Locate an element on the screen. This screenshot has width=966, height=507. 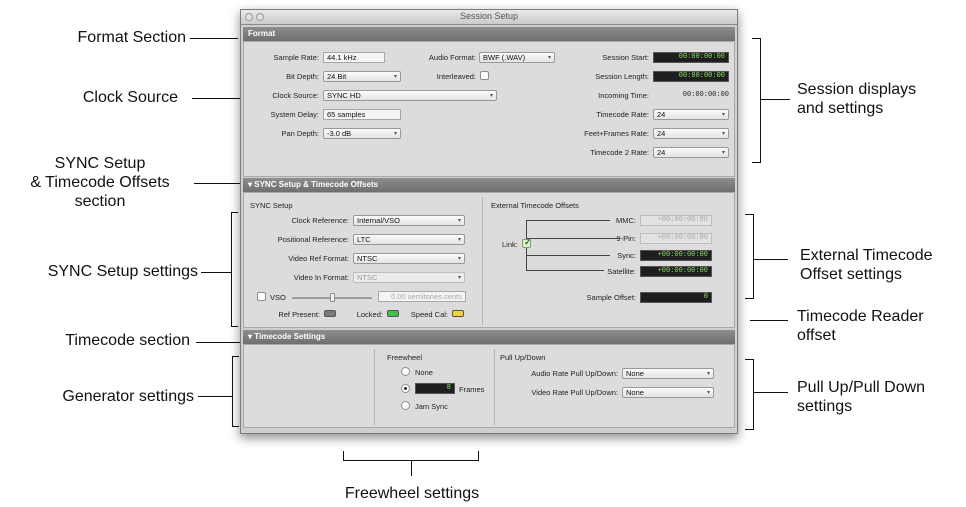
audio-format-select: BWF (.WAV) ▾ is located at coordinates (517, 57).